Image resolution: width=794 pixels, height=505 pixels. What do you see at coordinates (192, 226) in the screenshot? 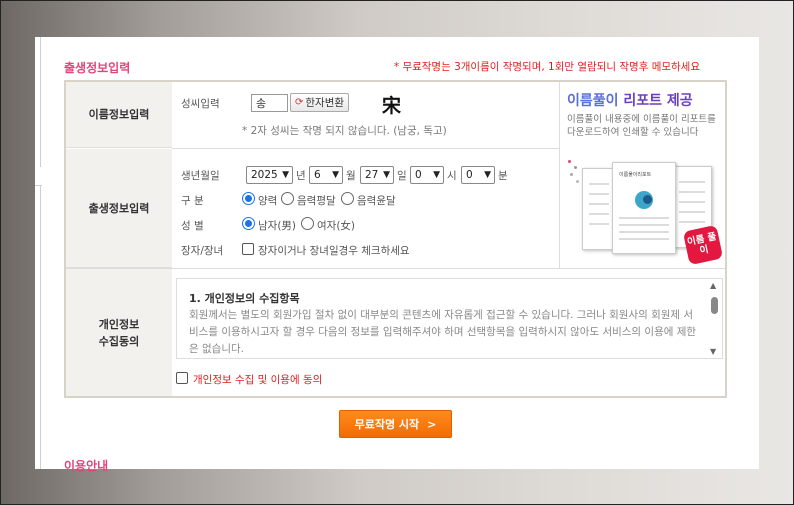
I see `gender-label: 성 별` at bounding box center [192, 226].